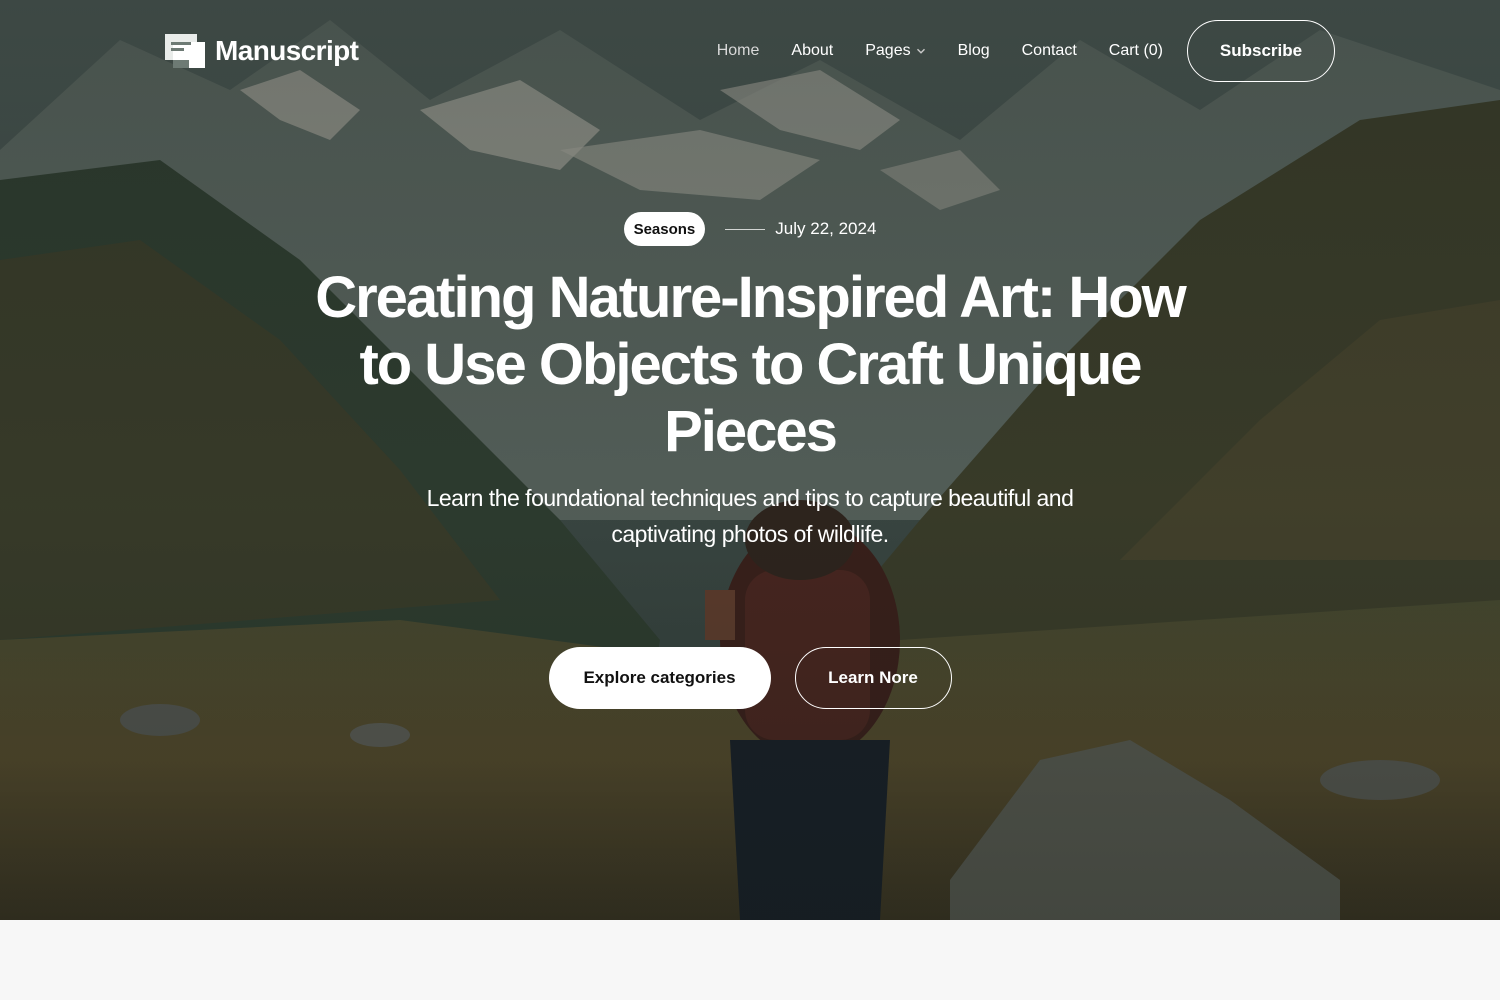 This screenshot has height=1000, width=1500. I want to click on explore-categories-button: Explore categories, so click(659, 678).